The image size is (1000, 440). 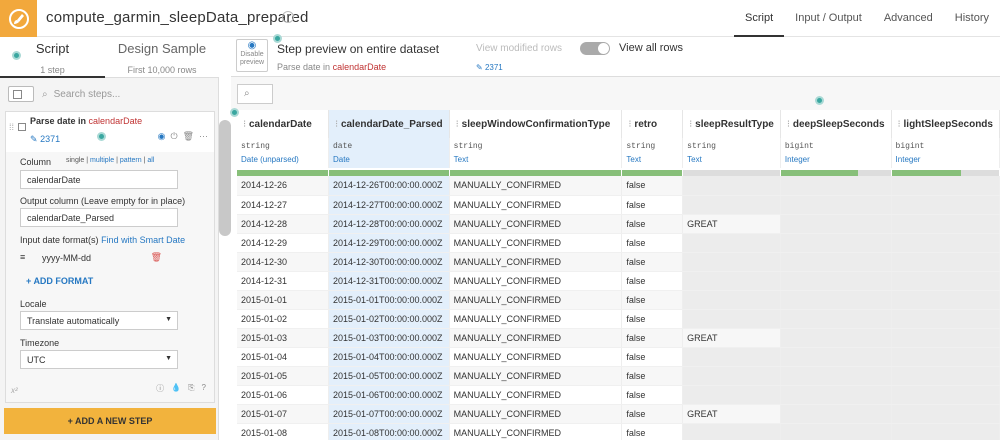 What do you see at coordinates (283, 281) in the screenshot?
I see `table-cell: 2014-12-31` at bounding box center [283, 281].